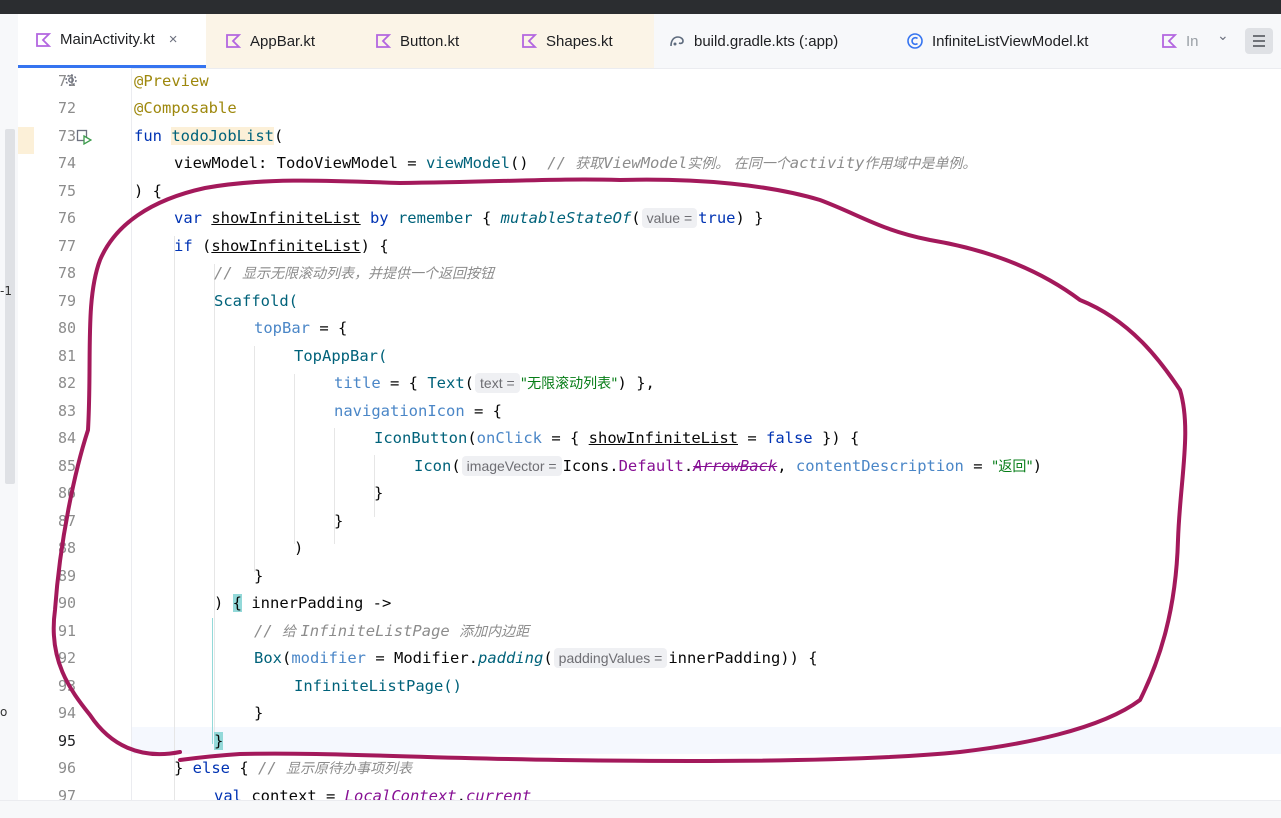 The image size is (1281, 818). I want to click on line-number: 81, so click(66, 356).